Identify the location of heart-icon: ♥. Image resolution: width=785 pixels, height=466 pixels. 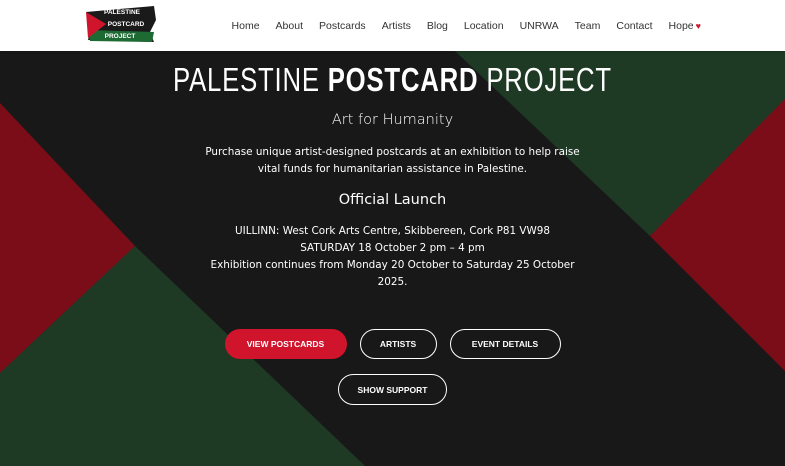
(698, 25).